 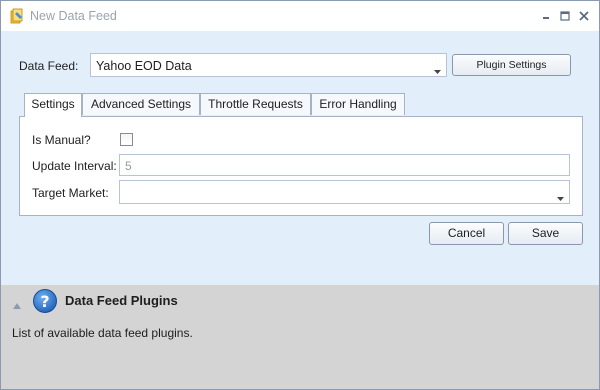 What do you see at coordinates (121, 300) in the screenshot?
I see `help-title: Data Feed Plugins` at bounding box center [121, 300].